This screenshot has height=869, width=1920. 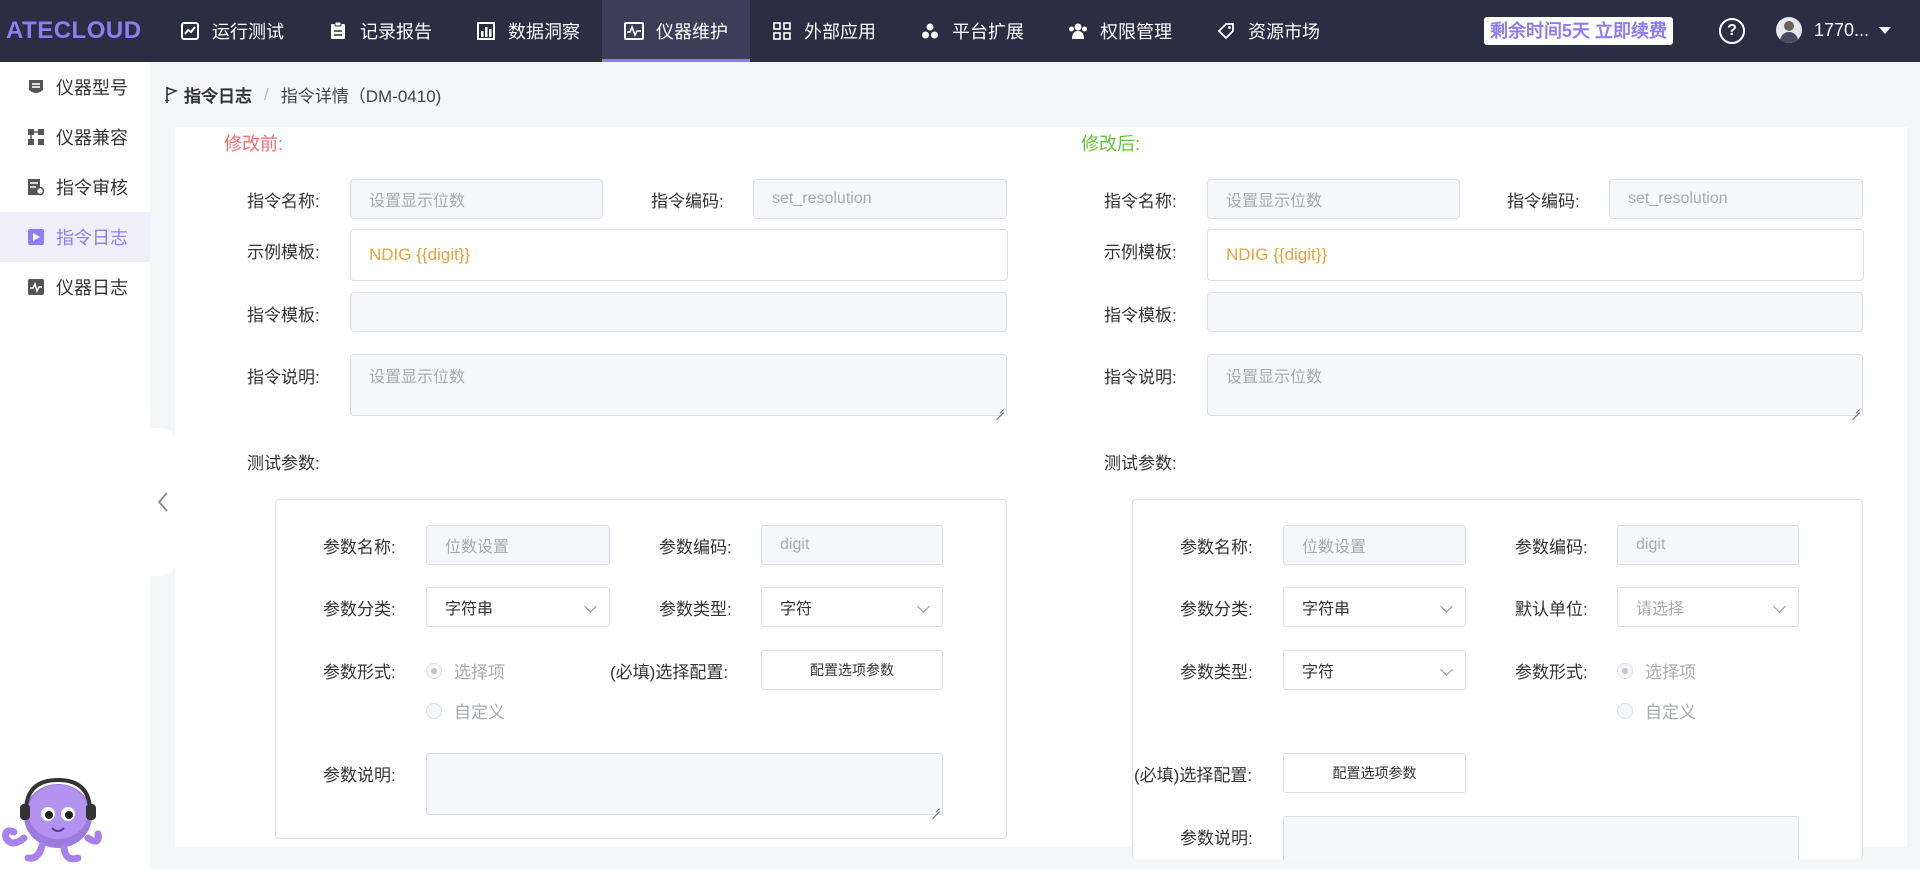 I want to click on before-param-config-label: (必填)选择配置:, so click(x=669, y=672).